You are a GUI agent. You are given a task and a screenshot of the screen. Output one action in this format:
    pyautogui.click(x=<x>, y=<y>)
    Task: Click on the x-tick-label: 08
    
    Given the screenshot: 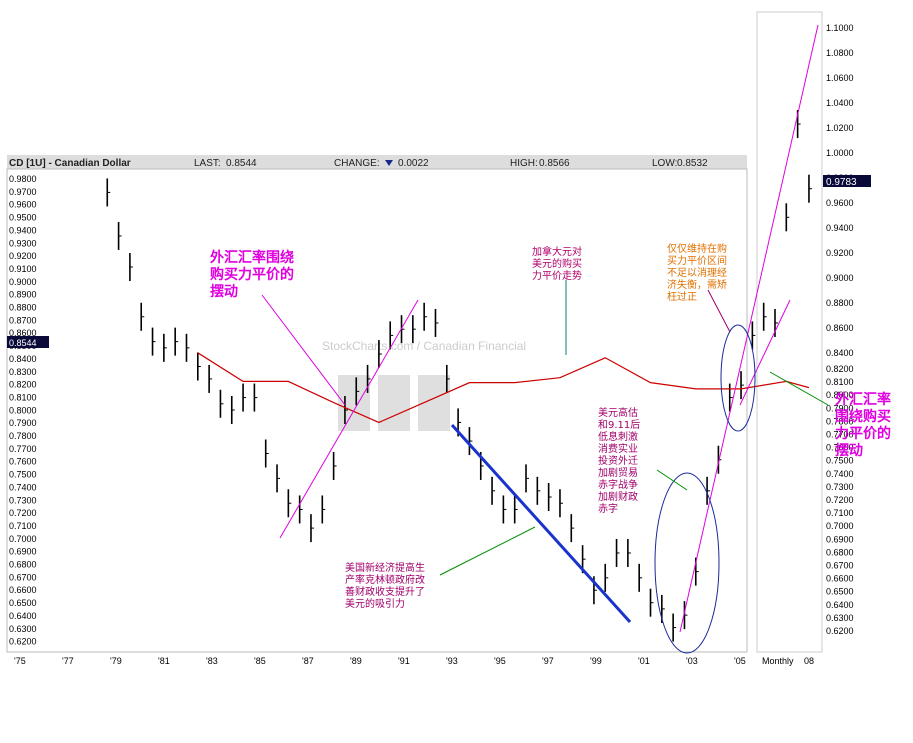 What is the action you would take?
    pyautogui.click(x=809, y=661)
    